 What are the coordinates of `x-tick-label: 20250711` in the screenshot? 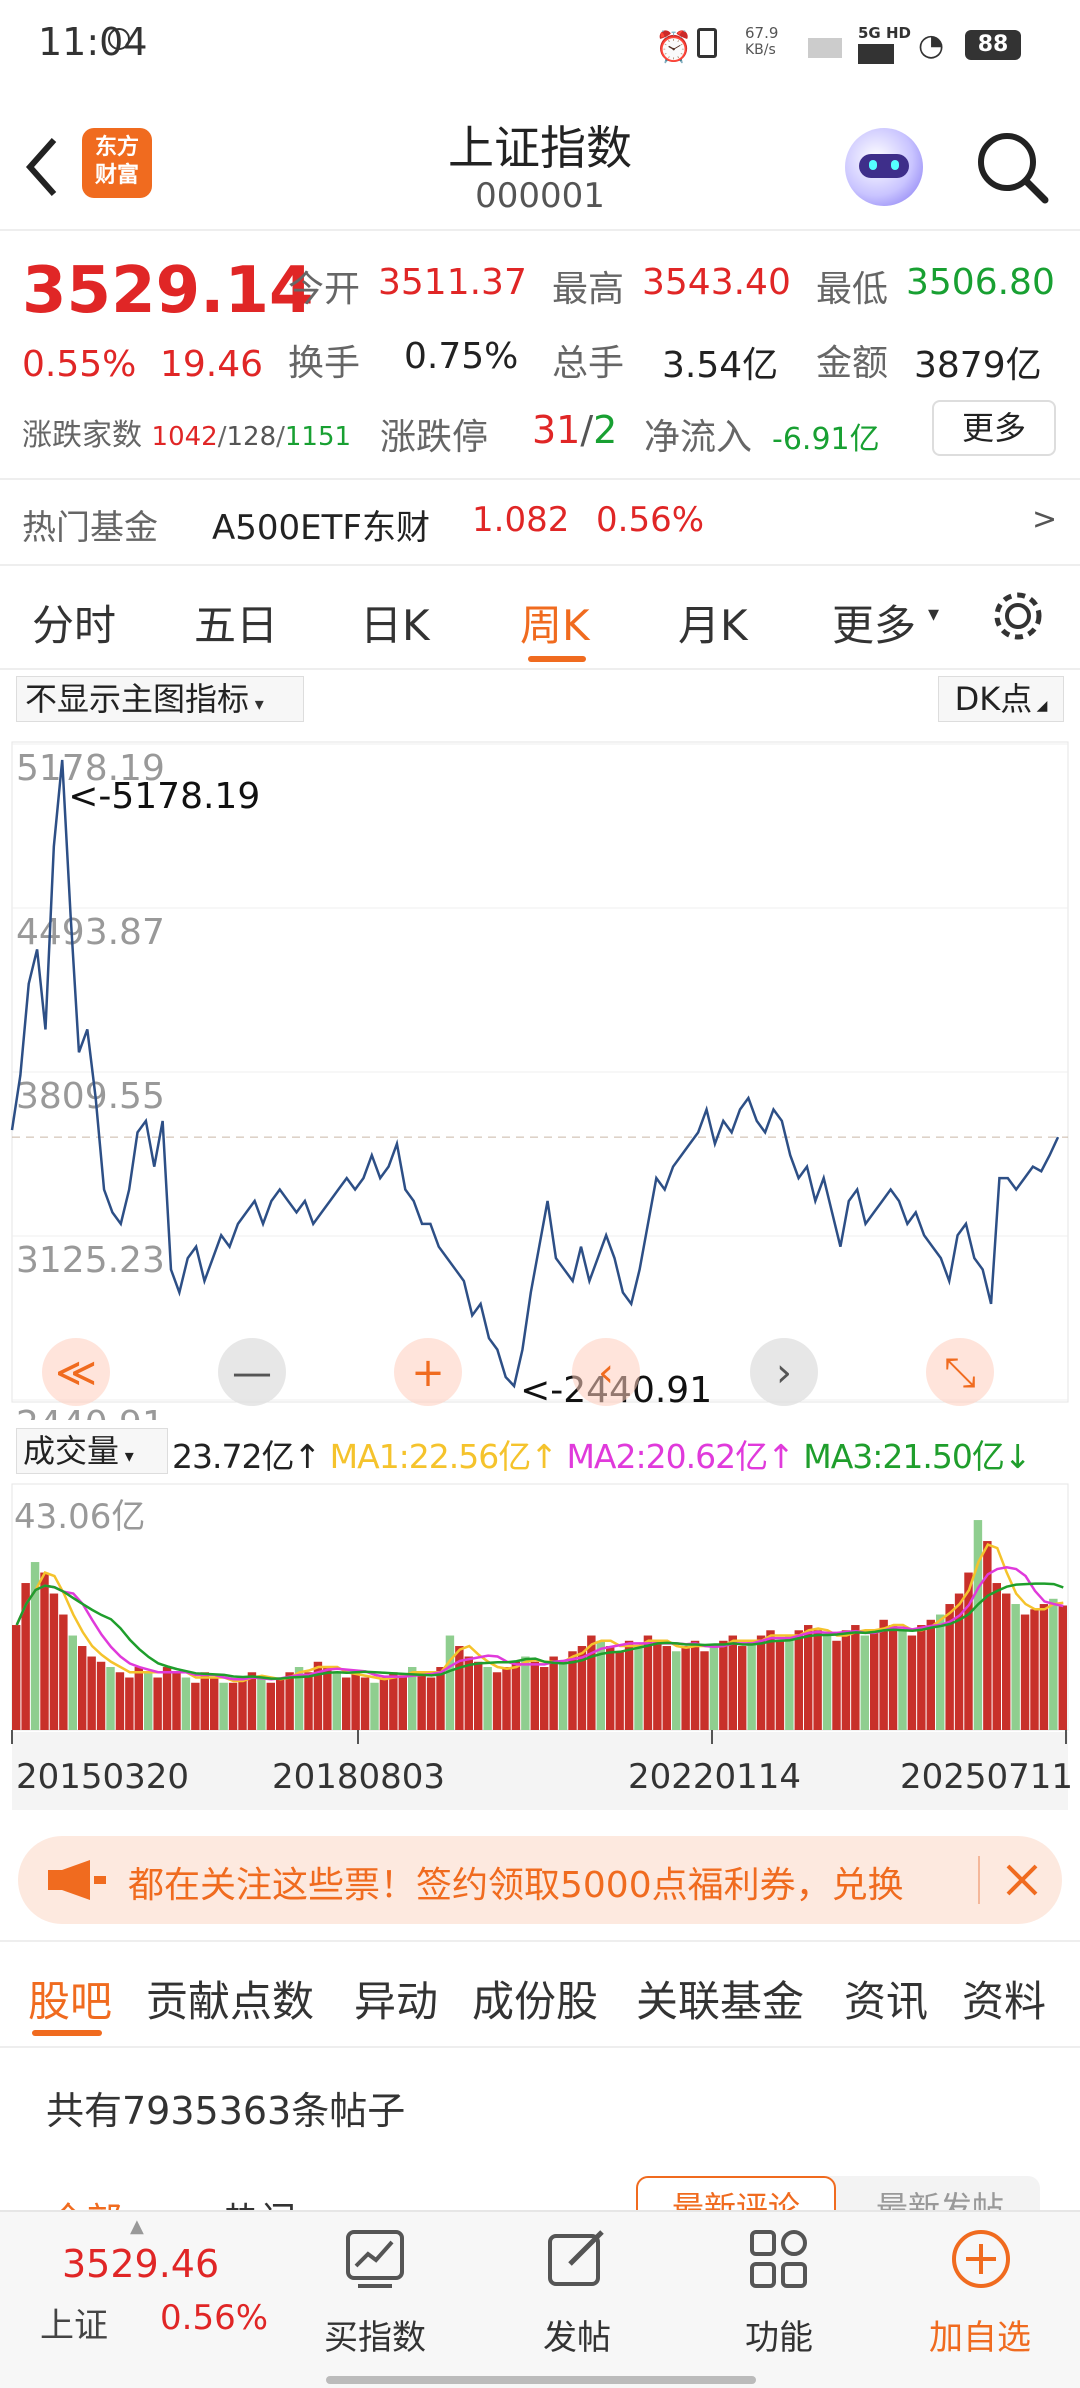 It's located at (986, 1777).